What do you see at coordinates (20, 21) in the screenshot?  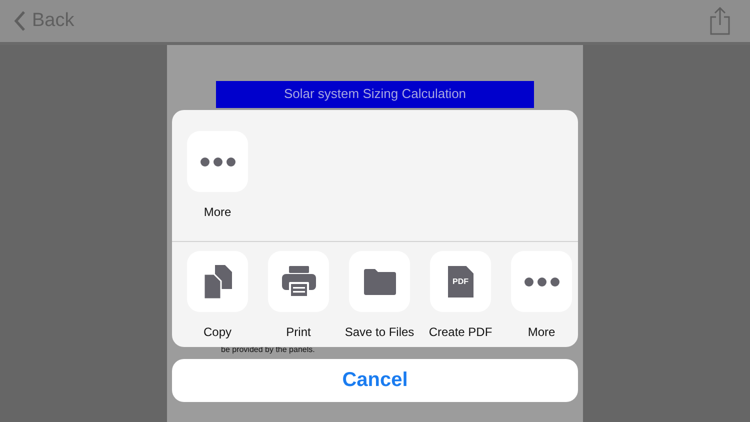 I see `chevron-icon` at bounding box center [20, 21].